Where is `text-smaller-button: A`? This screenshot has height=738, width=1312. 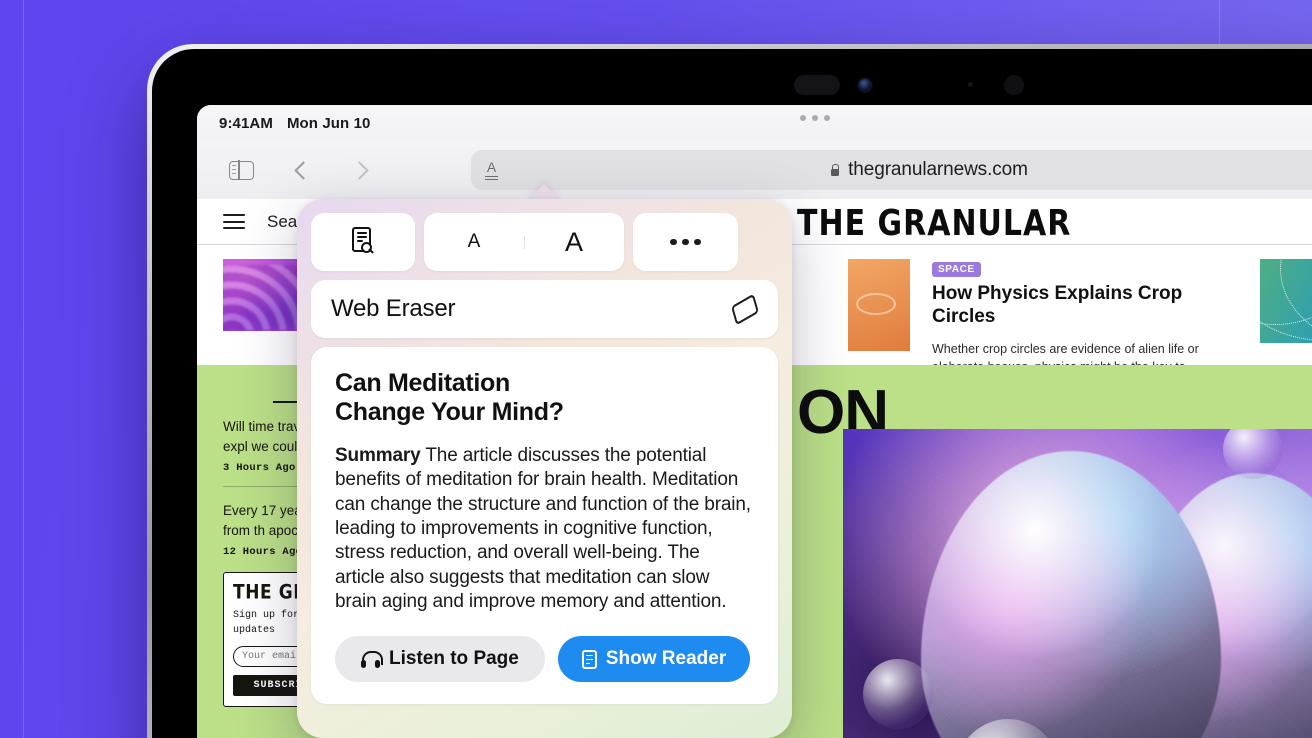 text-smaller-button: A is located at coordinates (474, 242).